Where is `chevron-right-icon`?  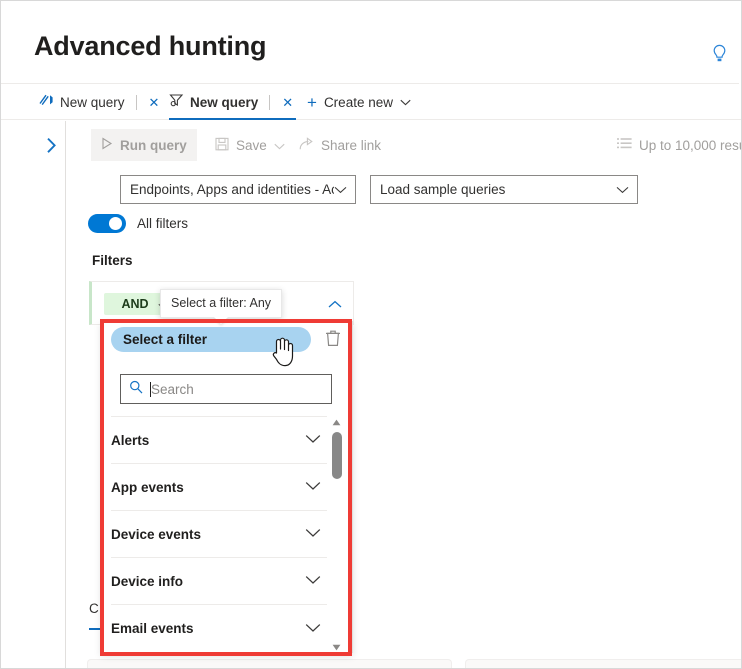
chevron-right-icon is located at coordinates (51, 145).